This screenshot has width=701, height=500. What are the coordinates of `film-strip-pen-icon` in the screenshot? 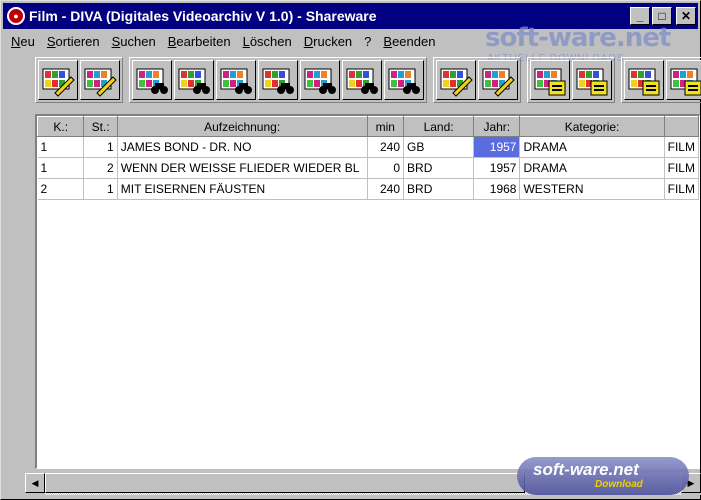 It's located at (100, 80).